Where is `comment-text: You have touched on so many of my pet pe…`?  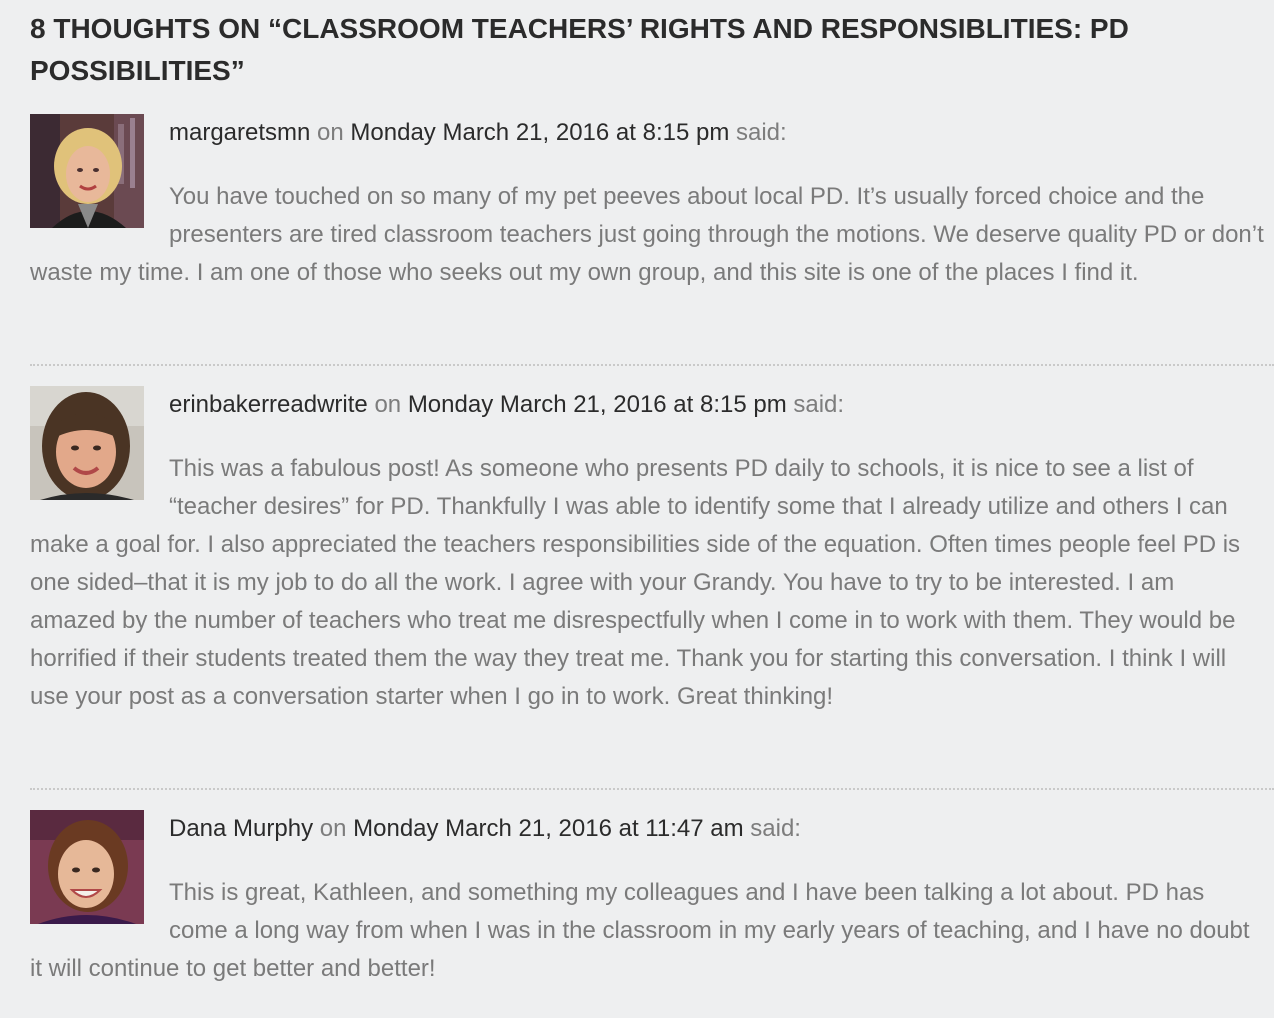
comment-text: You have touched on so many of my pet pe… is located at coordinates (647, 234).